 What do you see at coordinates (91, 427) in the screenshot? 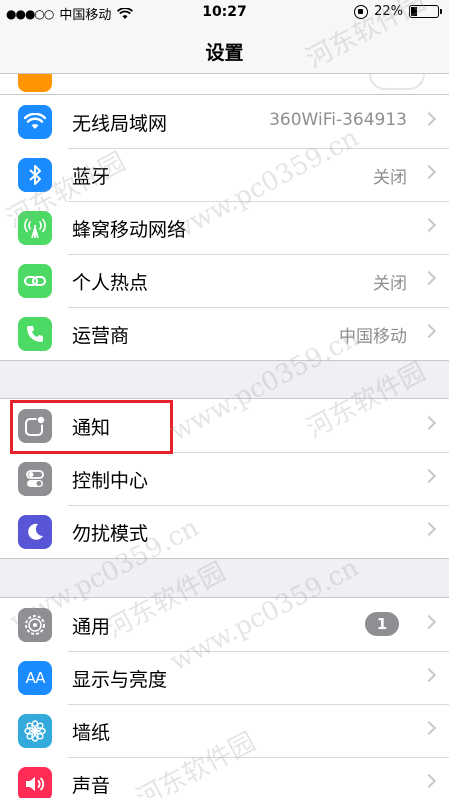
I see `highlight-annotation` at bounding box center [91, 427].